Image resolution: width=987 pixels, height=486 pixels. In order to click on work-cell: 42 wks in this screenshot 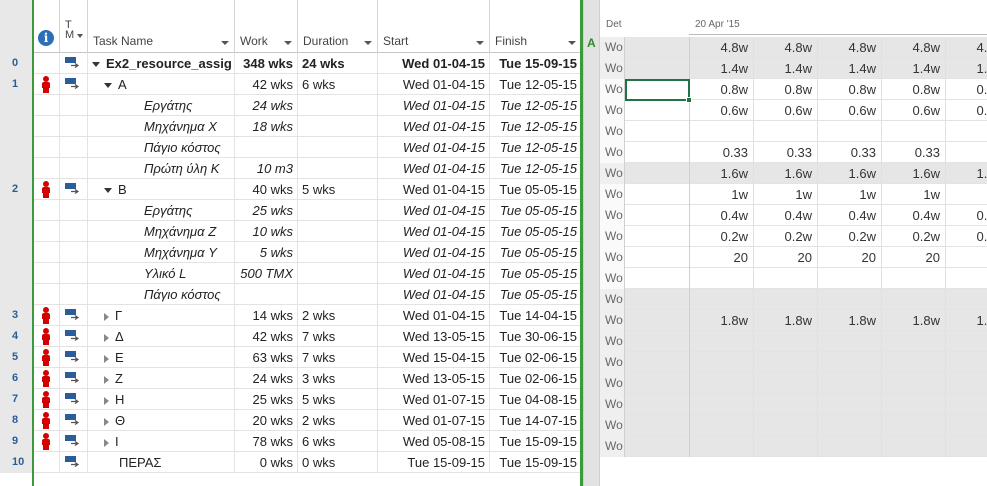, I will do `click(266, 84)`.